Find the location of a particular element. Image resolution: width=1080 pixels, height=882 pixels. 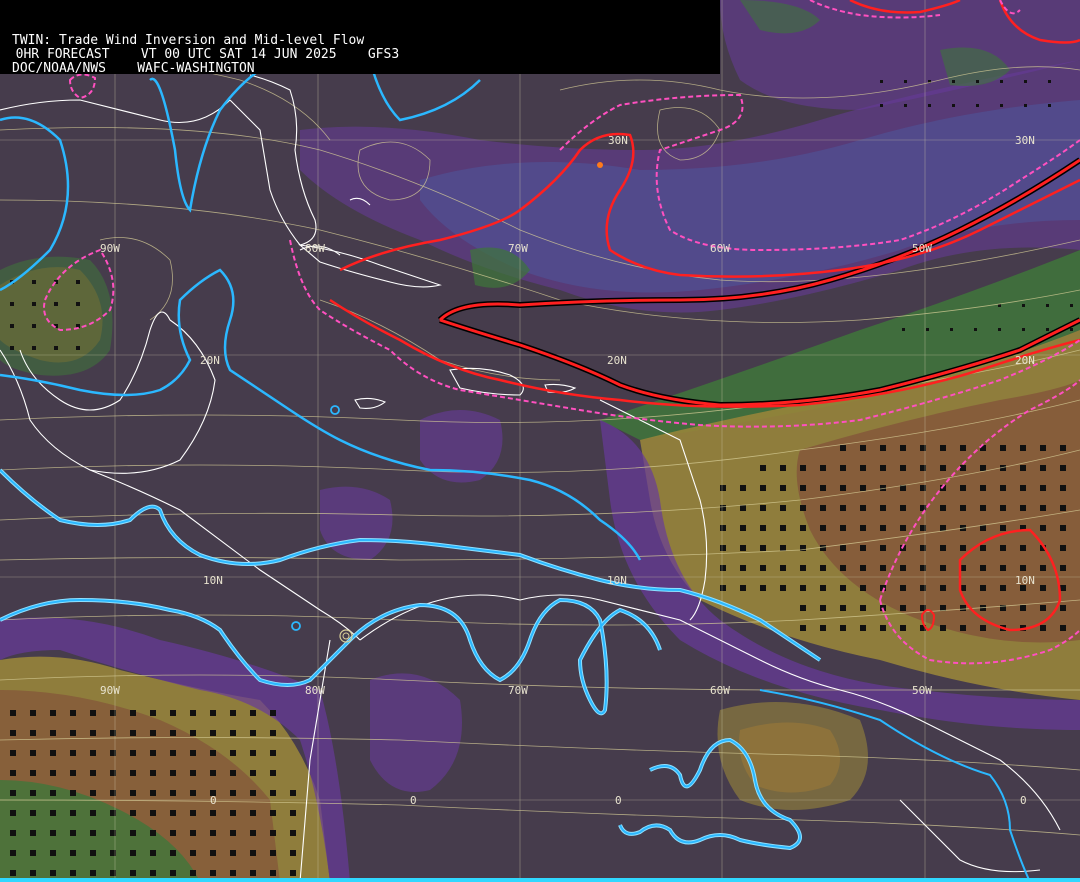

label-lon-50w-a: 50W is located at coordinates (922, 248).